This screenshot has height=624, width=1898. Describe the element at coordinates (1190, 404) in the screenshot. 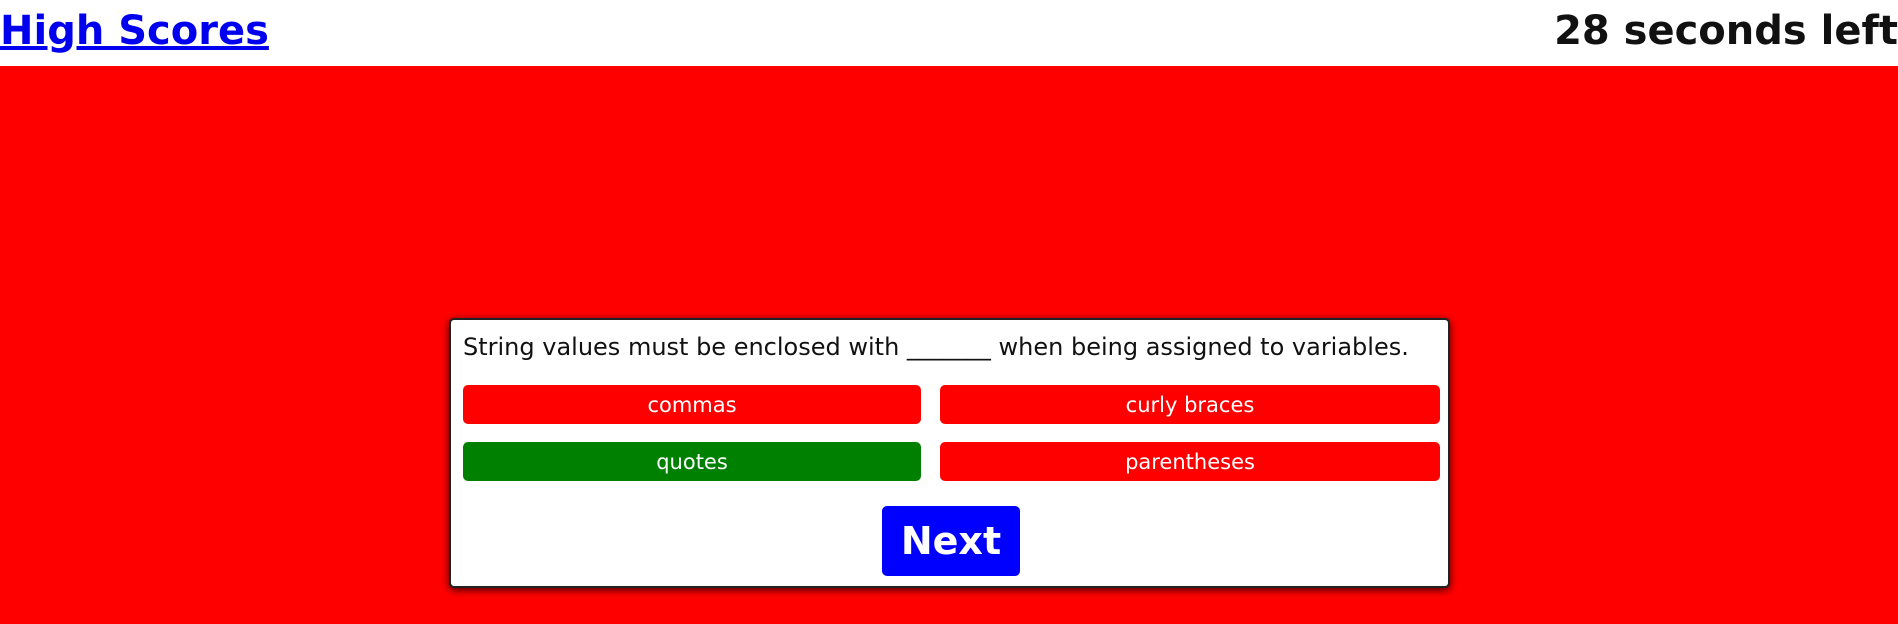

I see `answer-button-curly-braces: curly braces` at that location.